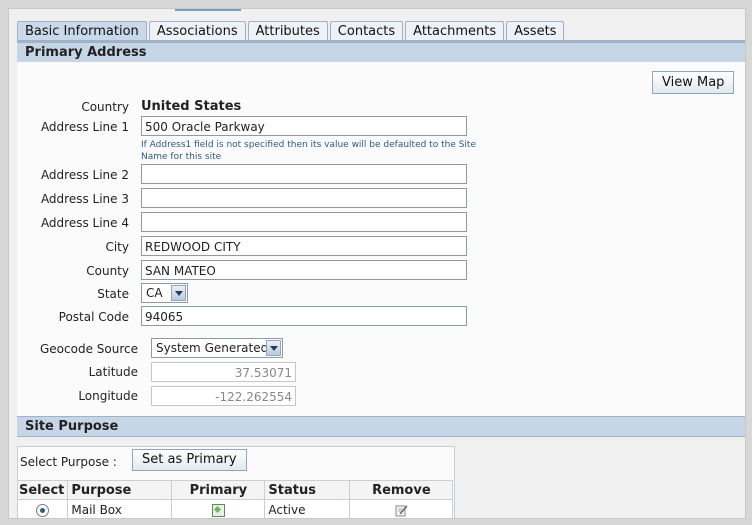 The image size is (752, 525). What do you see at coordinates (42, 490) in the screenshot?
I see `column-header-select: Select` at bounding box center [42, 490].